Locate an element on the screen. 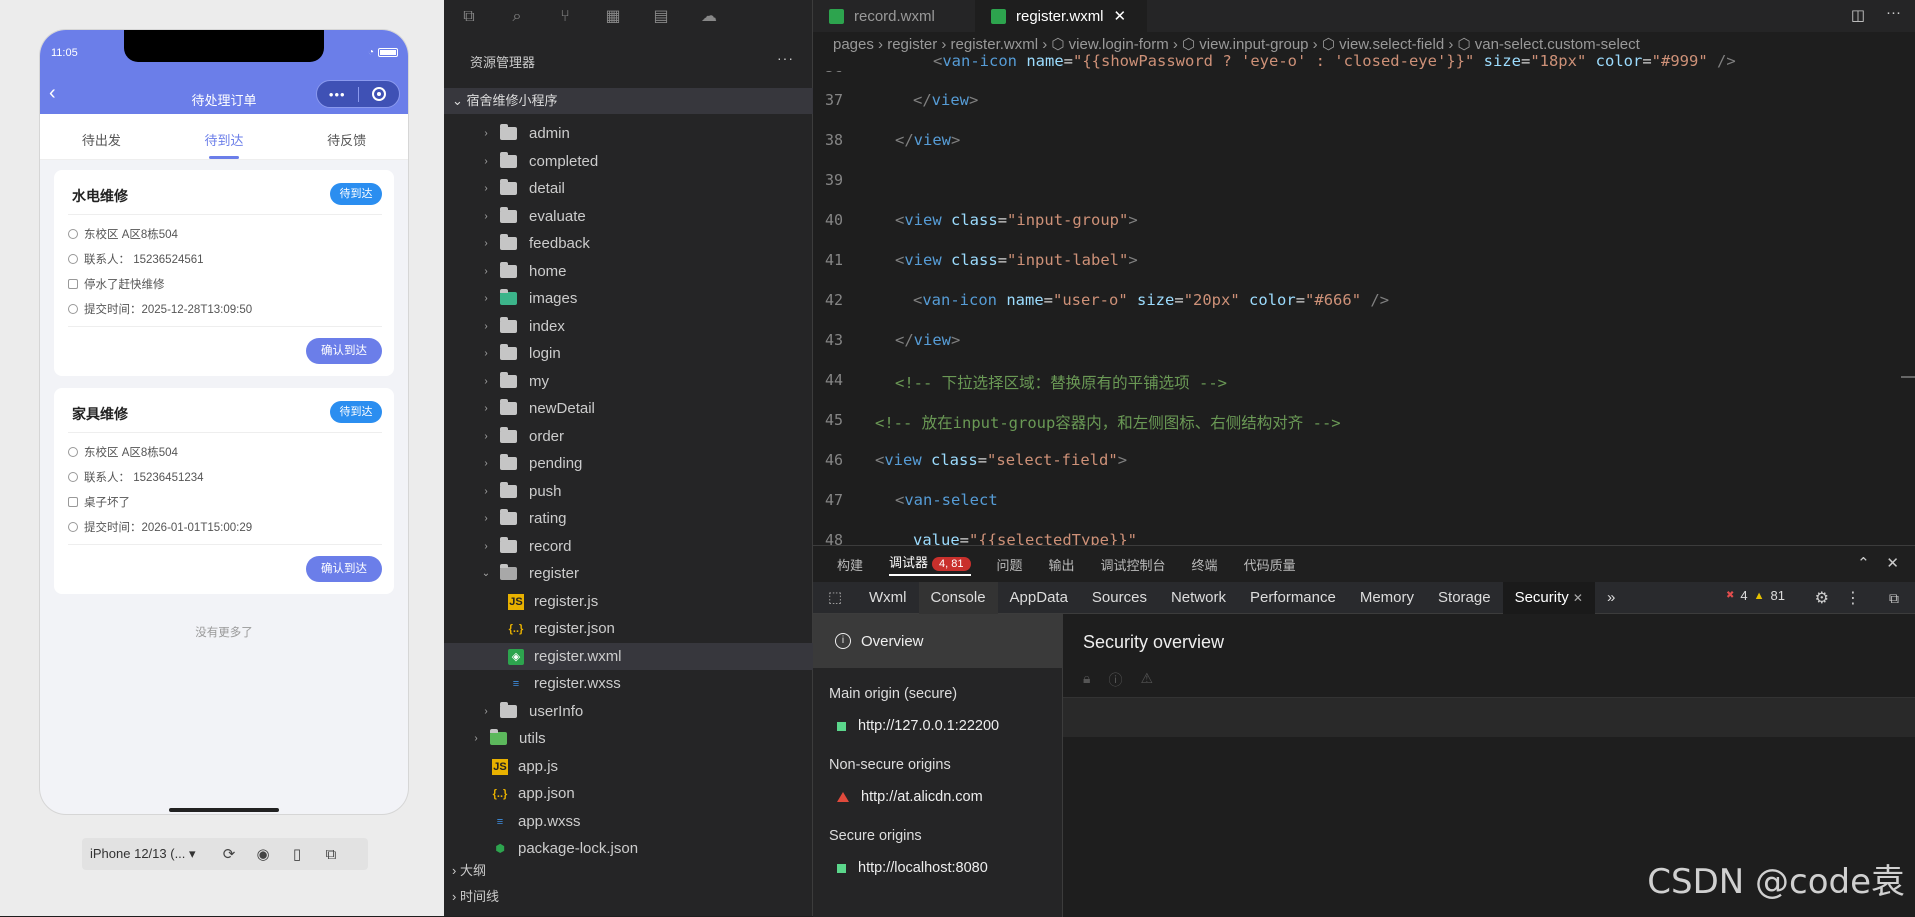 The height and width of the screenshot is (917, 1915). cloud-icon: ☁ is located at coordinates (709, 17).